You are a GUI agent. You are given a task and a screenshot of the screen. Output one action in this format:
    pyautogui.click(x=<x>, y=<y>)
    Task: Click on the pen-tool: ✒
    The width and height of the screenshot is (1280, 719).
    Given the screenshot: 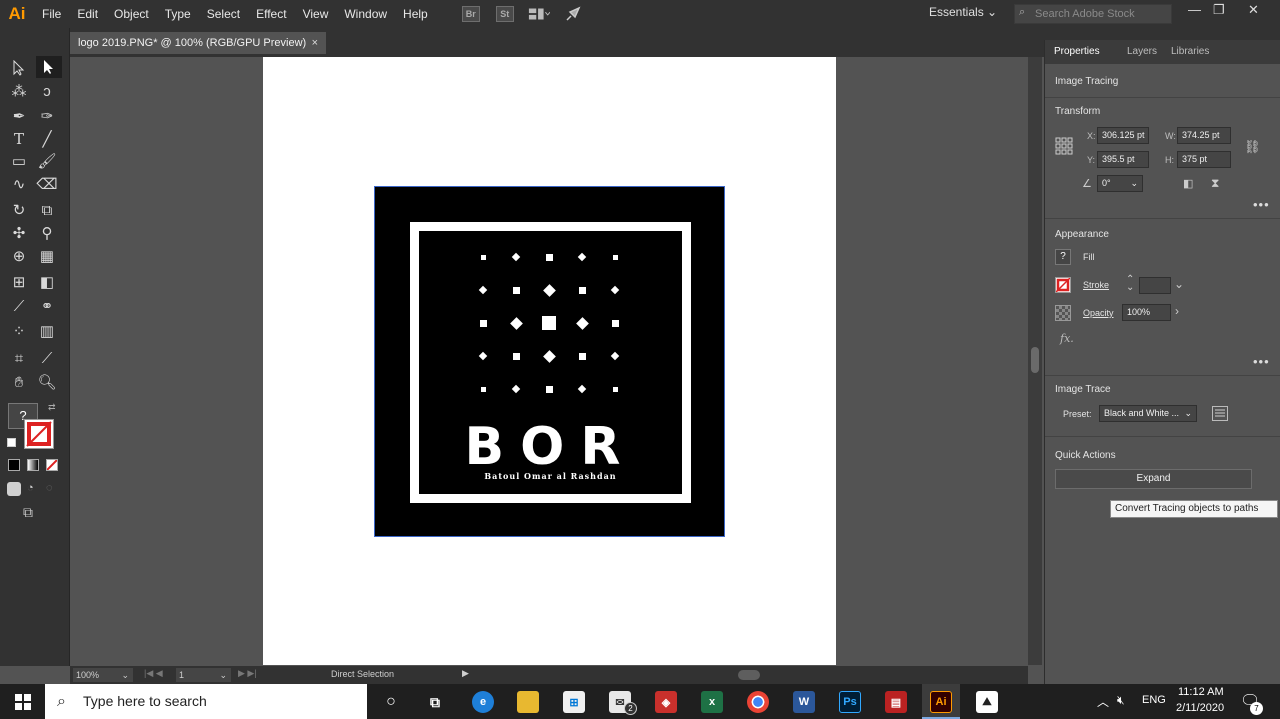 What is the action you would take?
    pyautogui.click(x=19, y=116)
    